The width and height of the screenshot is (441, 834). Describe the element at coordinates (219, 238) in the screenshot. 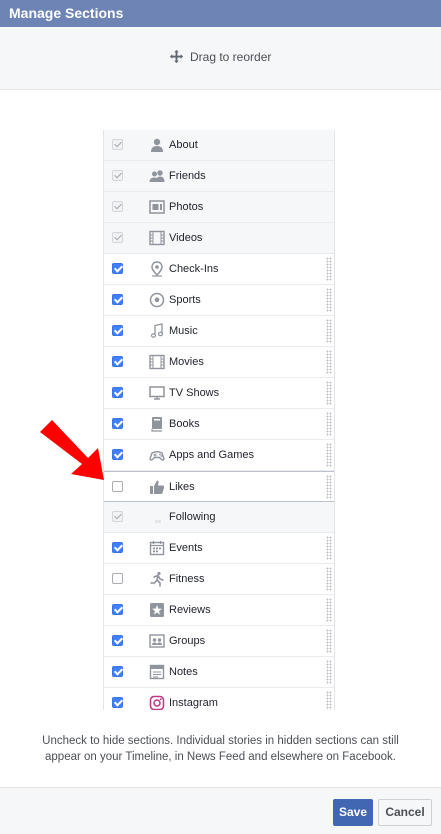

I see `section-row-videos: Videos` at that location.